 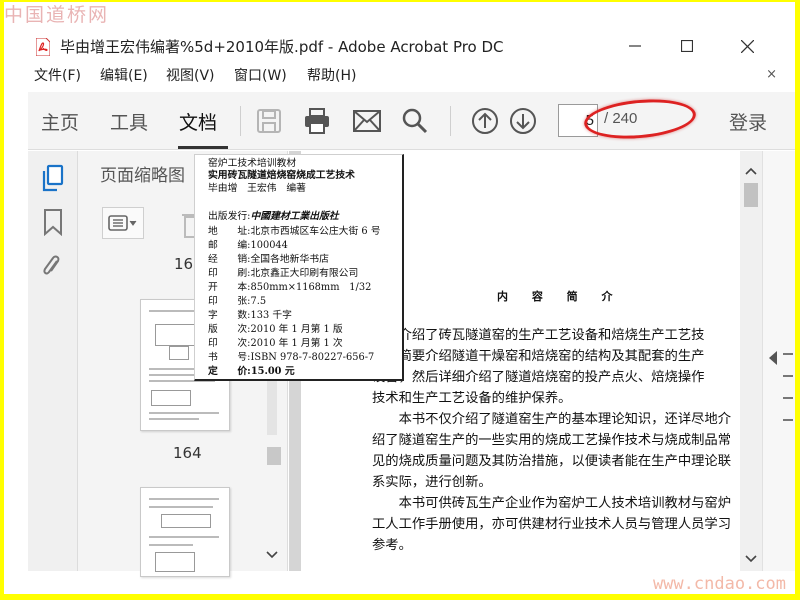 I want to click on next-page-button, so click(x=523, y=121).